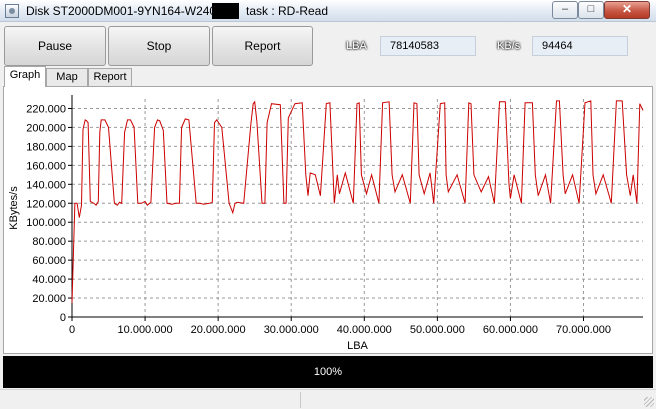  What do you see at coordinates (510, 330) in the screenshot?
I see `x-tick-label: 60.000.000` at bounding box center [510, 330].